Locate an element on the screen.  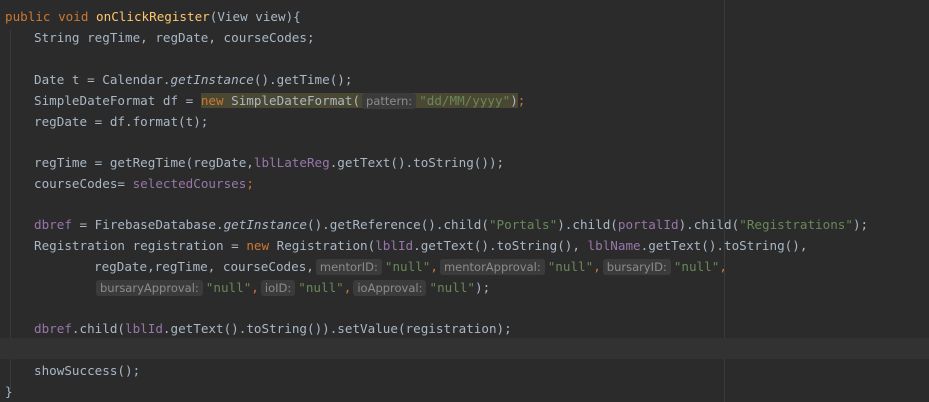
code-text: courseCodes= is located at coordinates (83, 183).